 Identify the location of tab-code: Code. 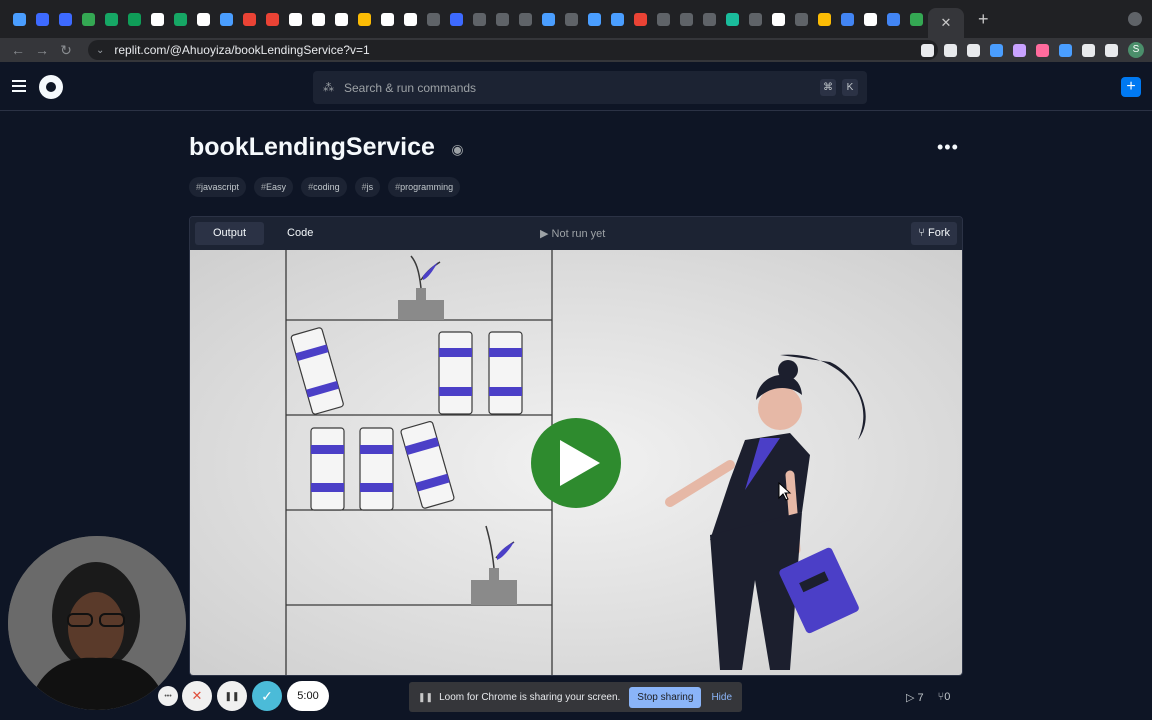
(300, 233).